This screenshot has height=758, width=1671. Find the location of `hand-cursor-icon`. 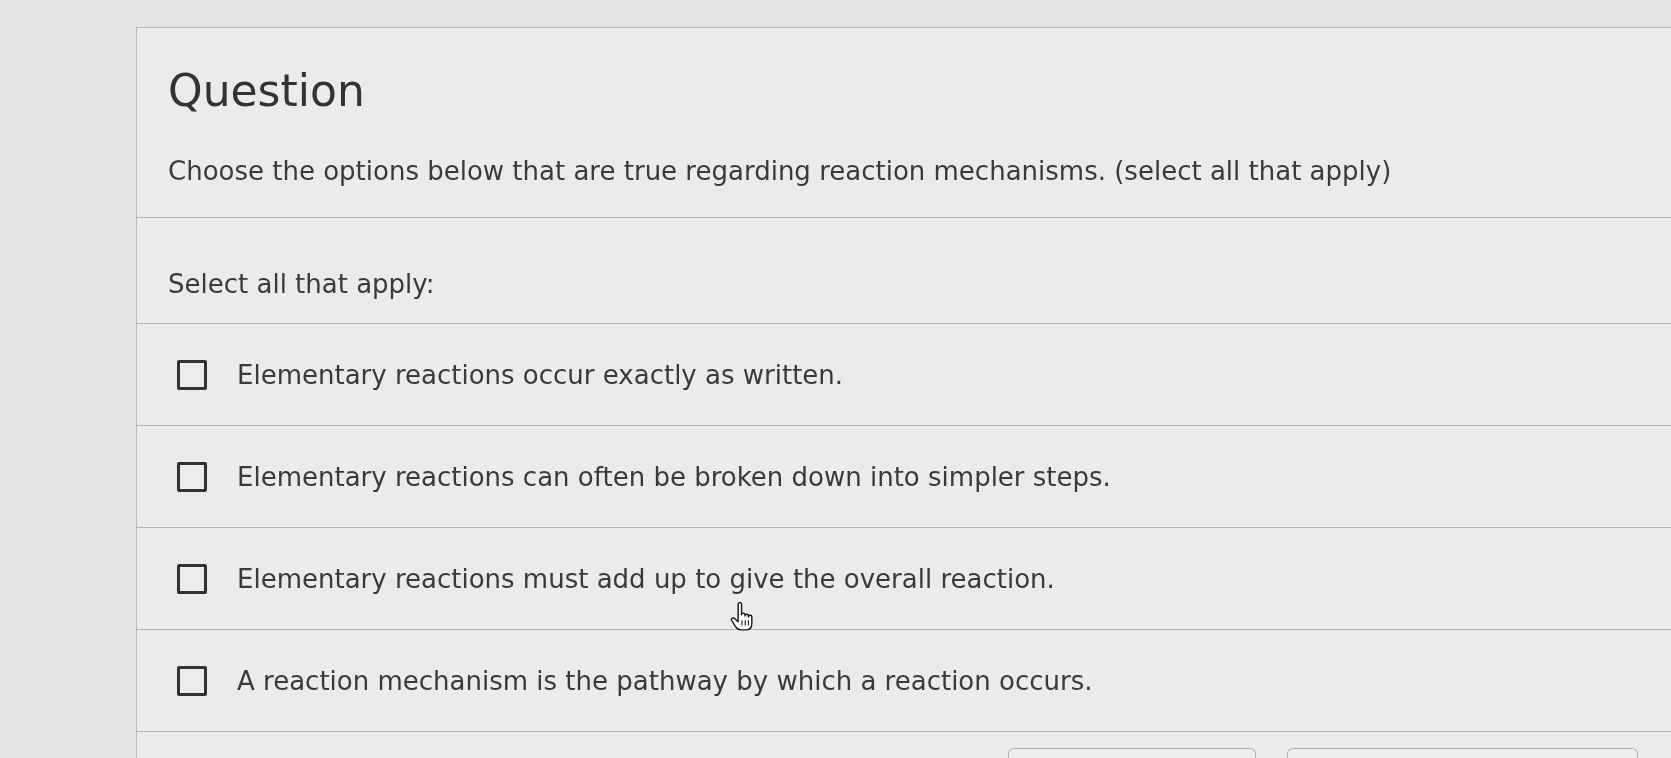

hand-cursor-icon is located at coordinates (742, 617).